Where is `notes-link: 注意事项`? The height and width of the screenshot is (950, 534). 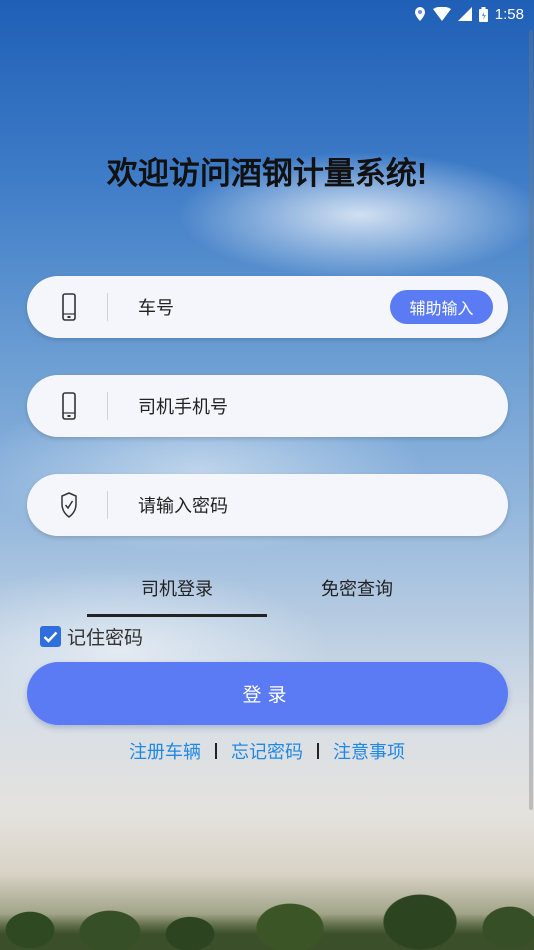 notes-link: 注意事项 is located at coordinates (369, 751).